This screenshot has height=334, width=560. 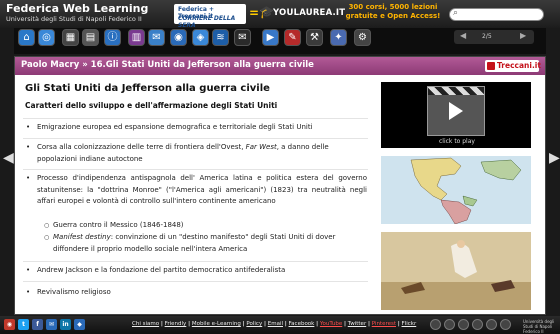 I want to click on edit-icon: ✎, so click(x=292, y=37).